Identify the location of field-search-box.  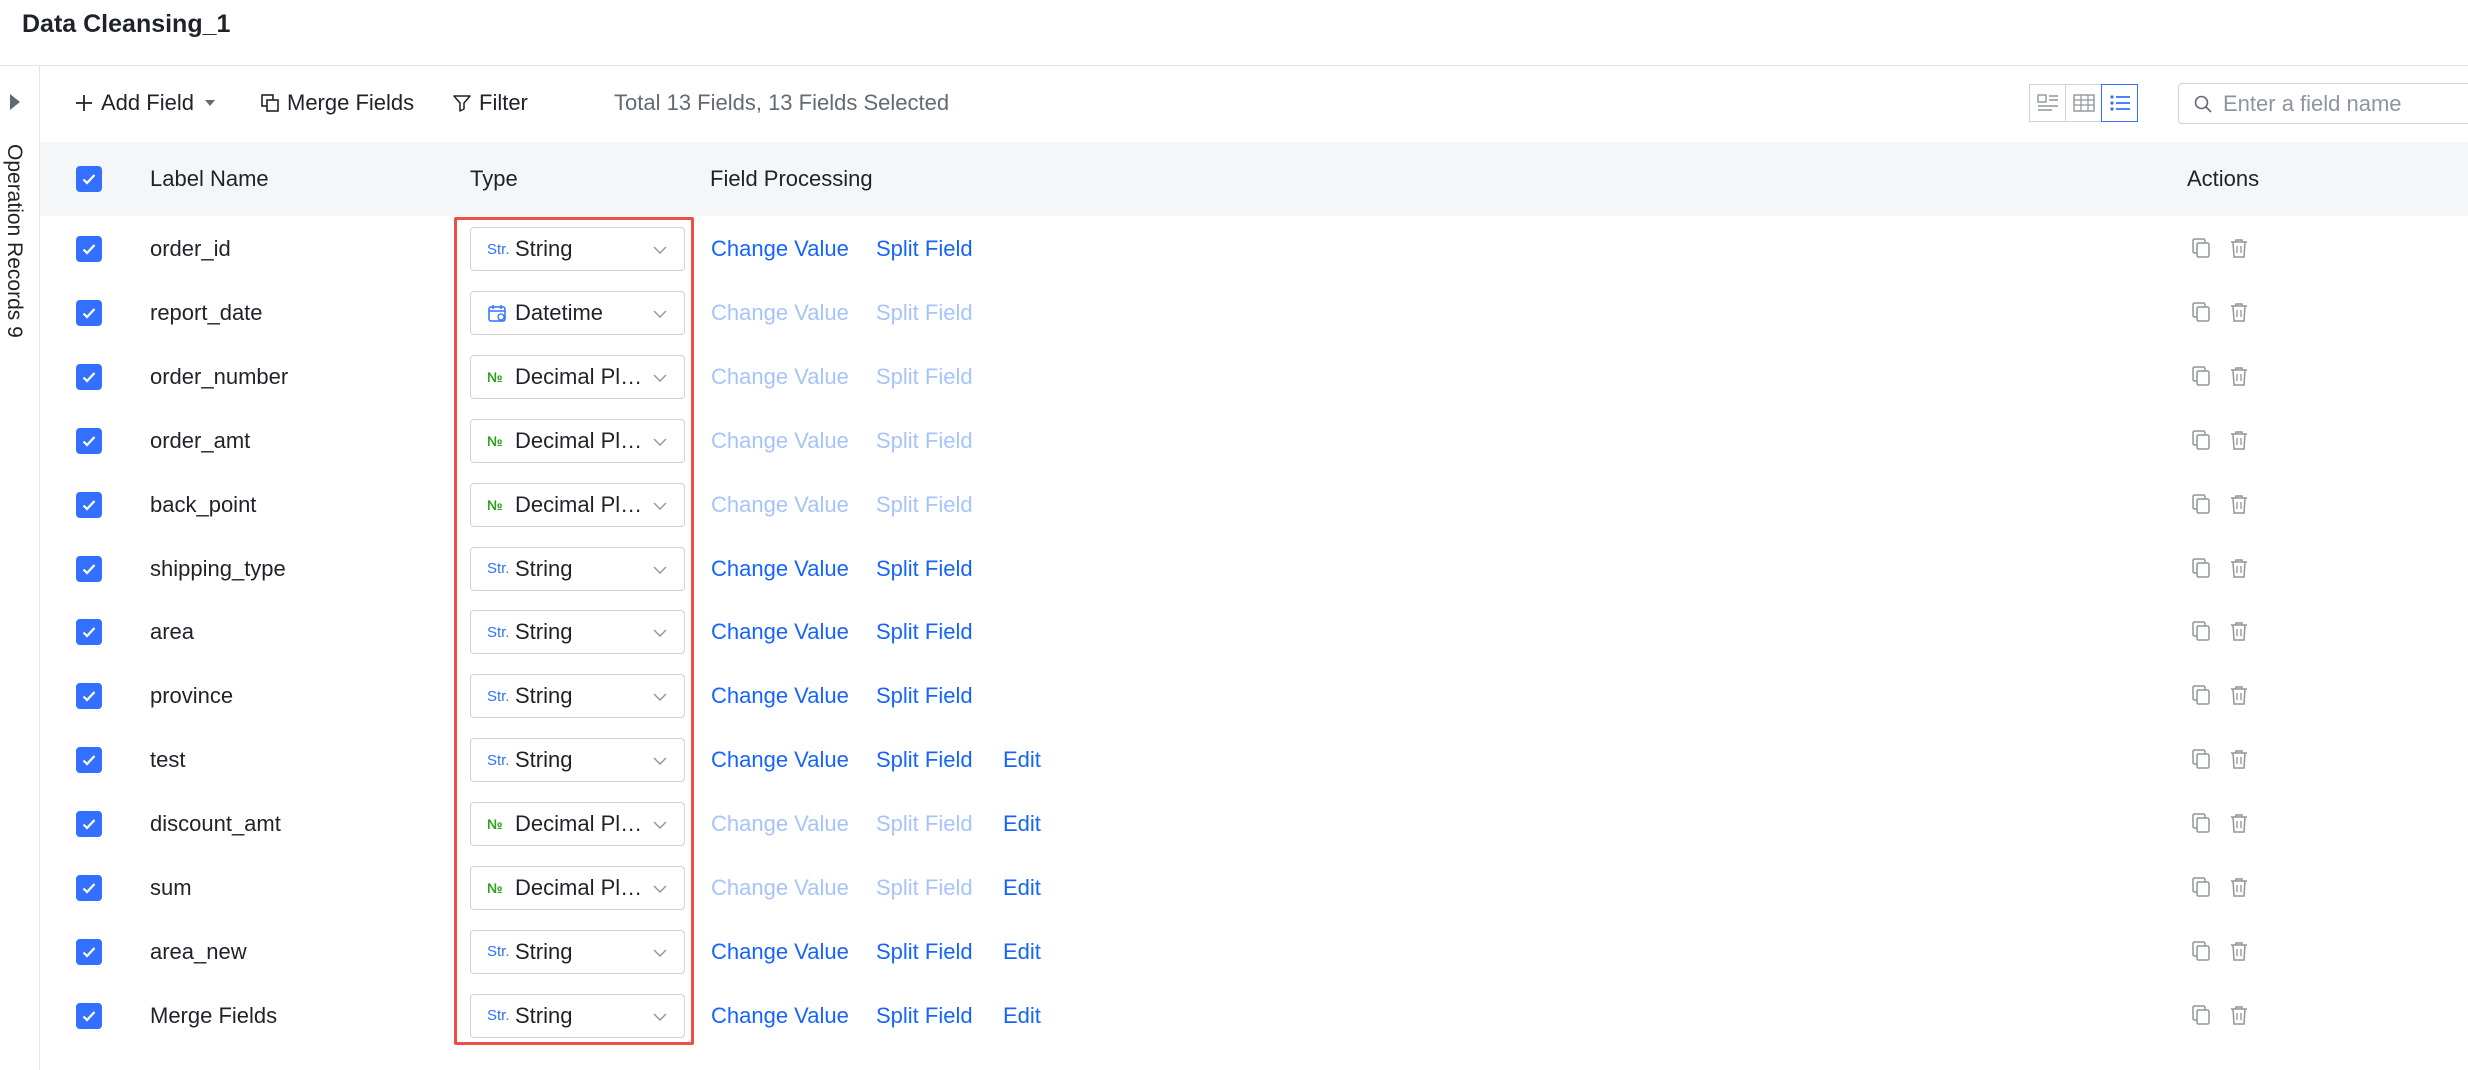
(2323, 103).